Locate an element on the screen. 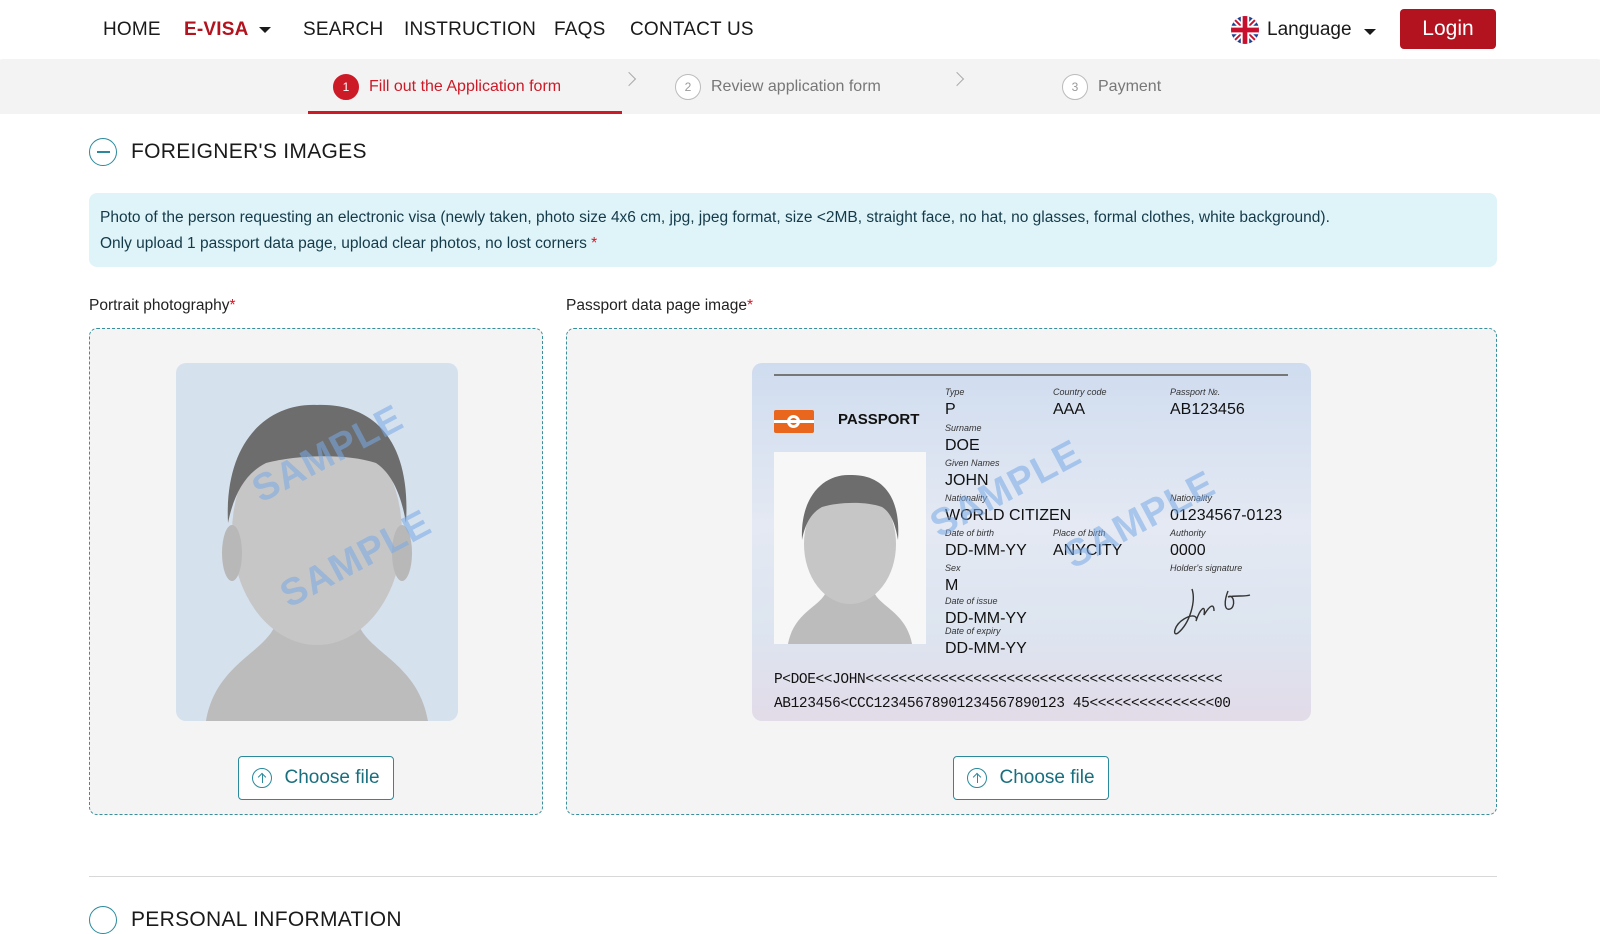 The height and width of the screenshot is (934, 1600). pp-personal-no: 01234567-0123 is located at coordinates (1226, 515).